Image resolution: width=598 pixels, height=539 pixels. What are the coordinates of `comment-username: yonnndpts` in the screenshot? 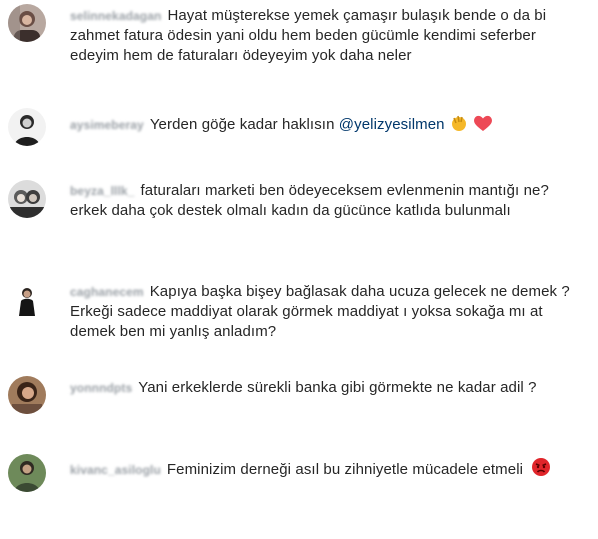 It's located at (101, 388).